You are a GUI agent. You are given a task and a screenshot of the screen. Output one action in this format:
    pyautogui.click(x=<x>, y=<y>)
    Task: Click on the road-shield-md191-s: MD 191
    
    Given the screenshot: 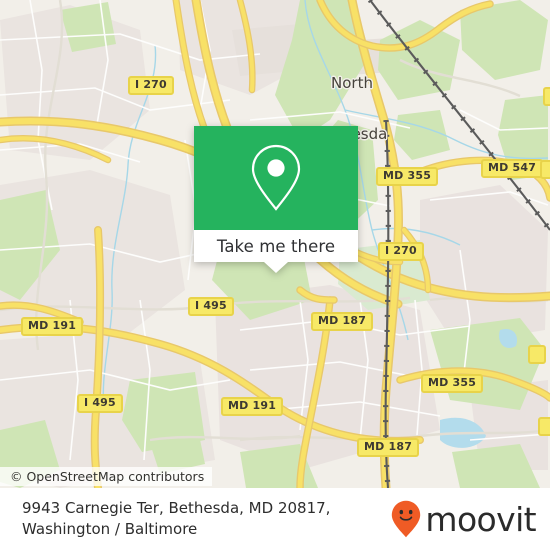 What is the action you would take?
    pyautogui.click(x=252, y=406)
    